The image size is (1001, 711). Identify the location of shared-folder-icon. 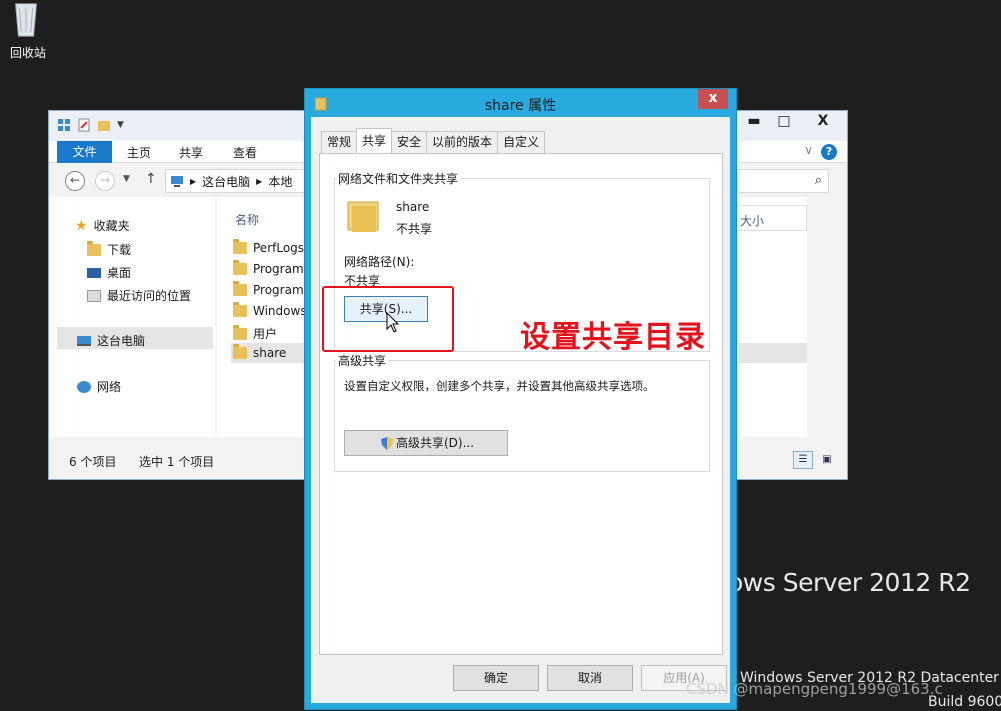
(363, 216).